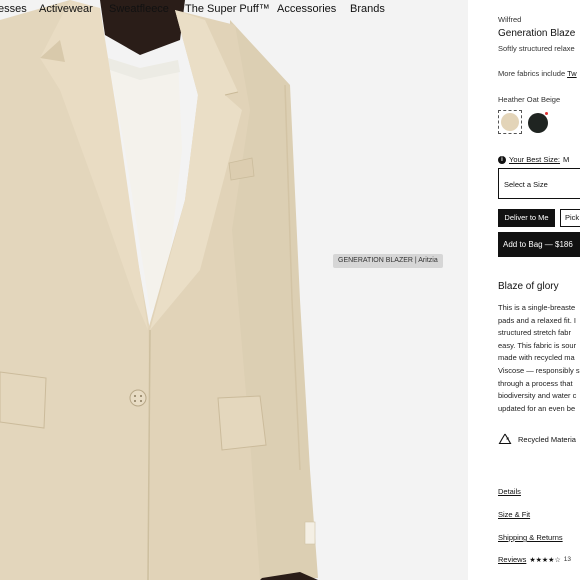 The height and width of the screenshot is (580, 580). Describe the element at coordinates (536, 48) in the screenshot. I see `product-subtitle: Softly structured relaxe` at that location.